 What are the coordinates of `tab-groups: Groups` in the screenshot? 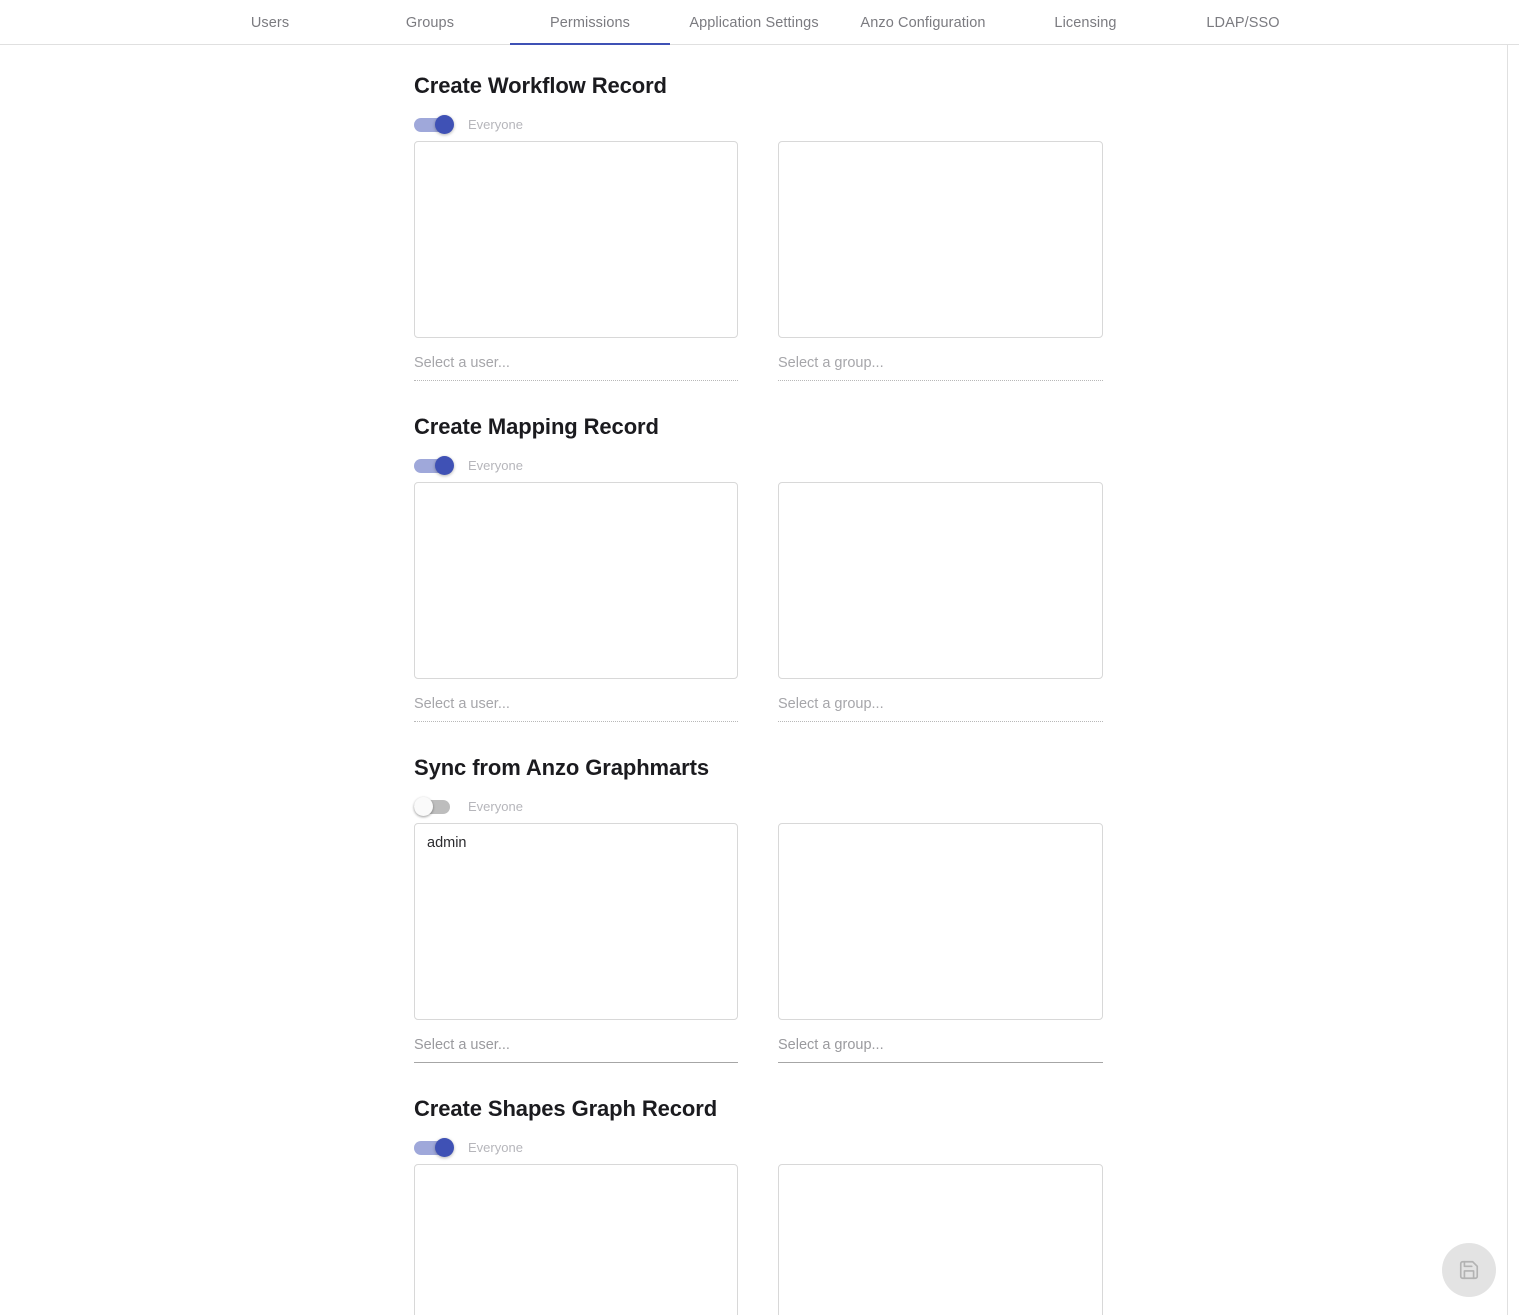 It's located at (430, 22).